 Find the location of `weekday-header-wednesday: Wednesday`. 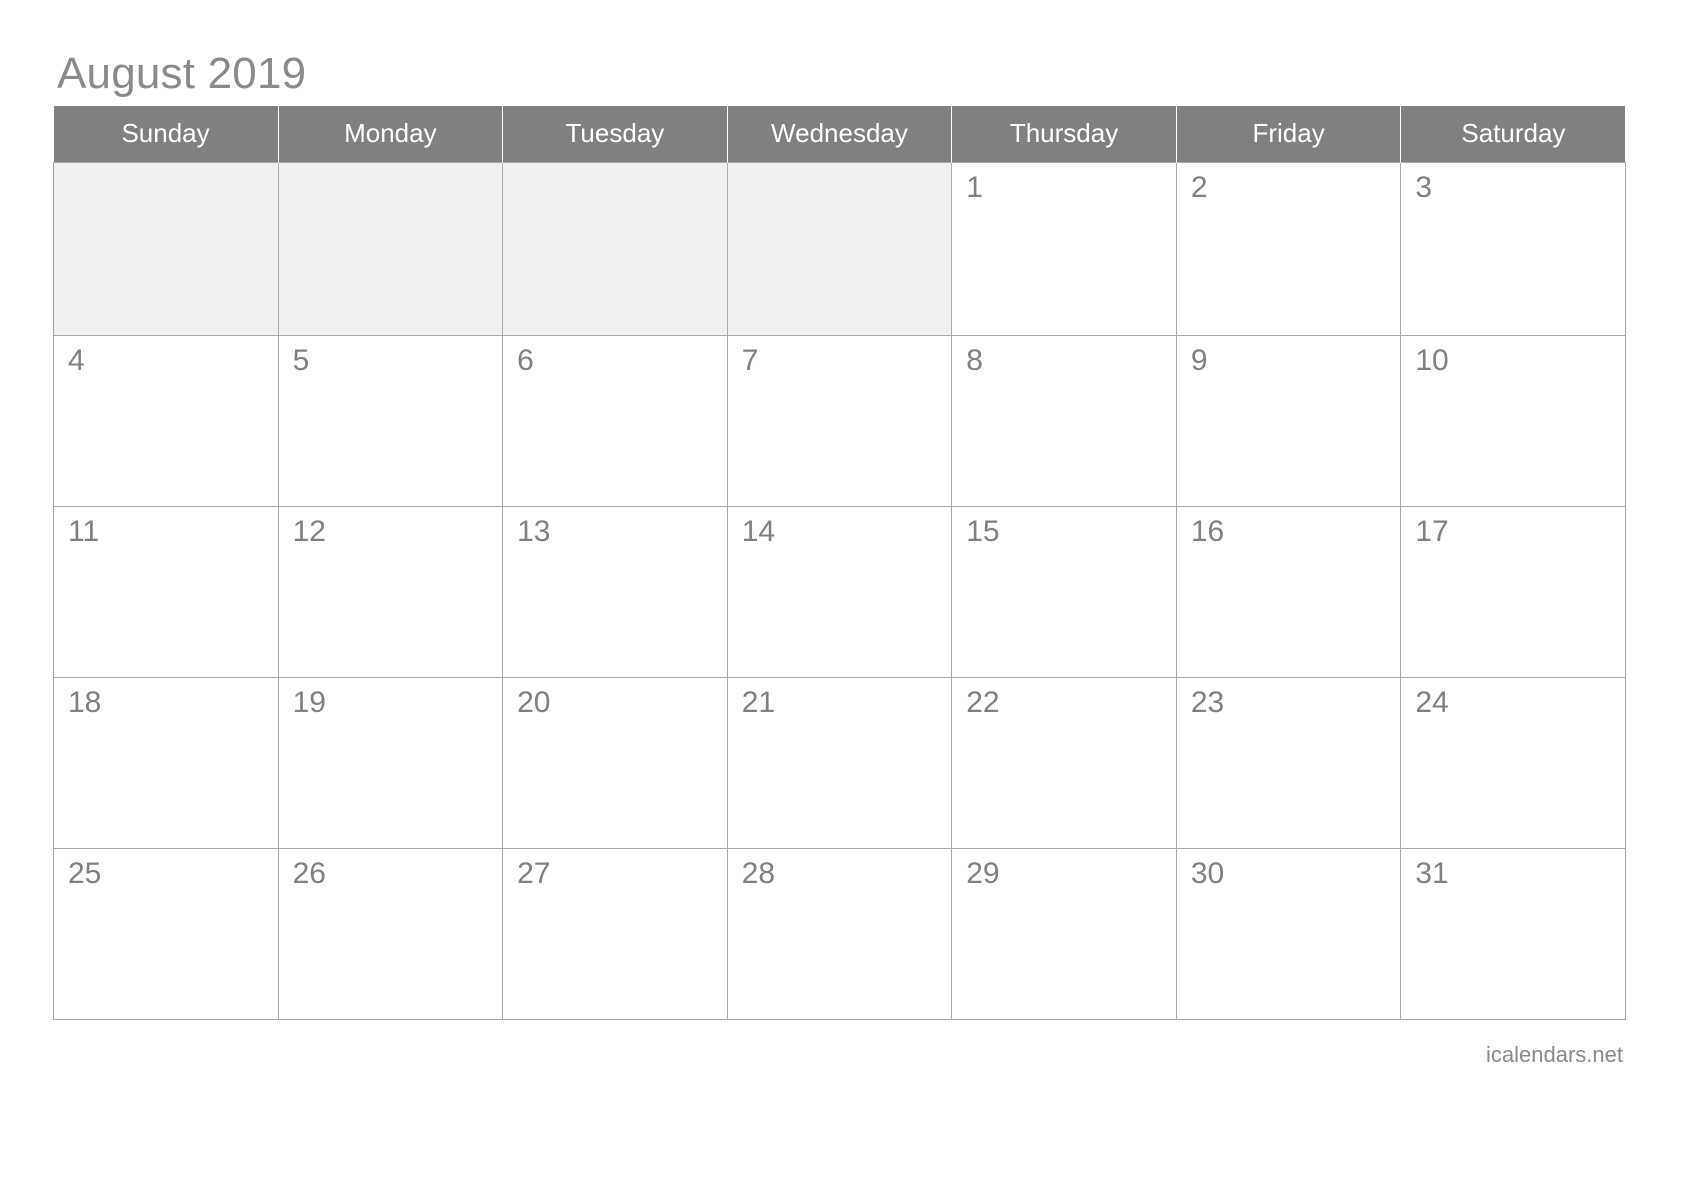

weekday-header-wednesday: Wednesday is located at coordinates (840, 134).